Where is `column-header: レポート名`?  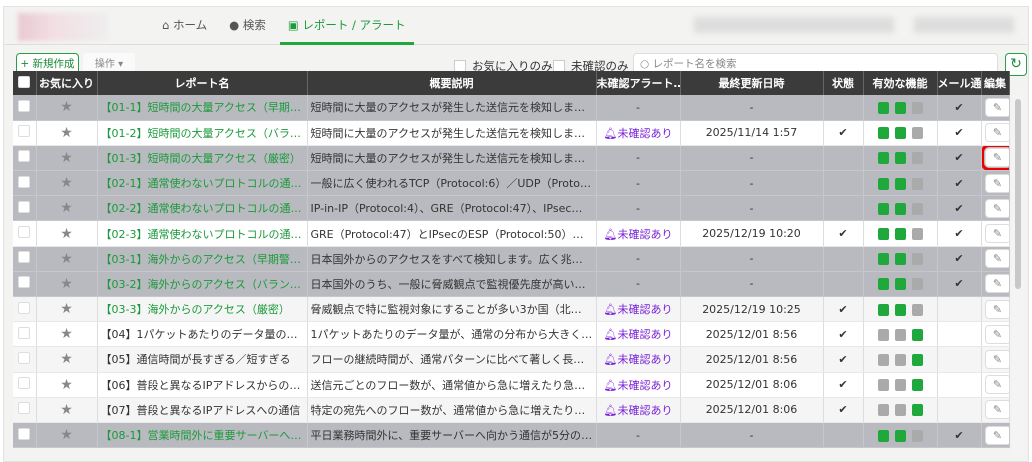 column-header: レポート名 is located at coordinates (202, 83).